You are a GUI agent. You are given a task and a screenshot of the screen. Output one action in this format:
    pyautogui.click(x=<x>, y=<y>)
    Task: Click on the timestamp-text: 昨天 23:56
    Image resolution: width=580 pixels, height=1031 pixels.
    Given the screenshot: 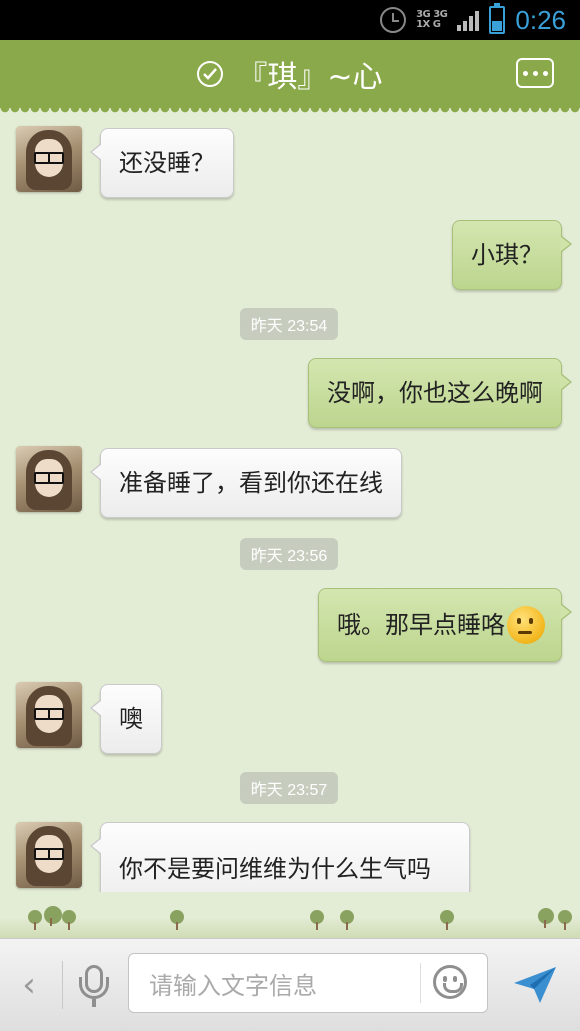 What is the action you would take?
    pyautogui.click(x=289, y=556)
    